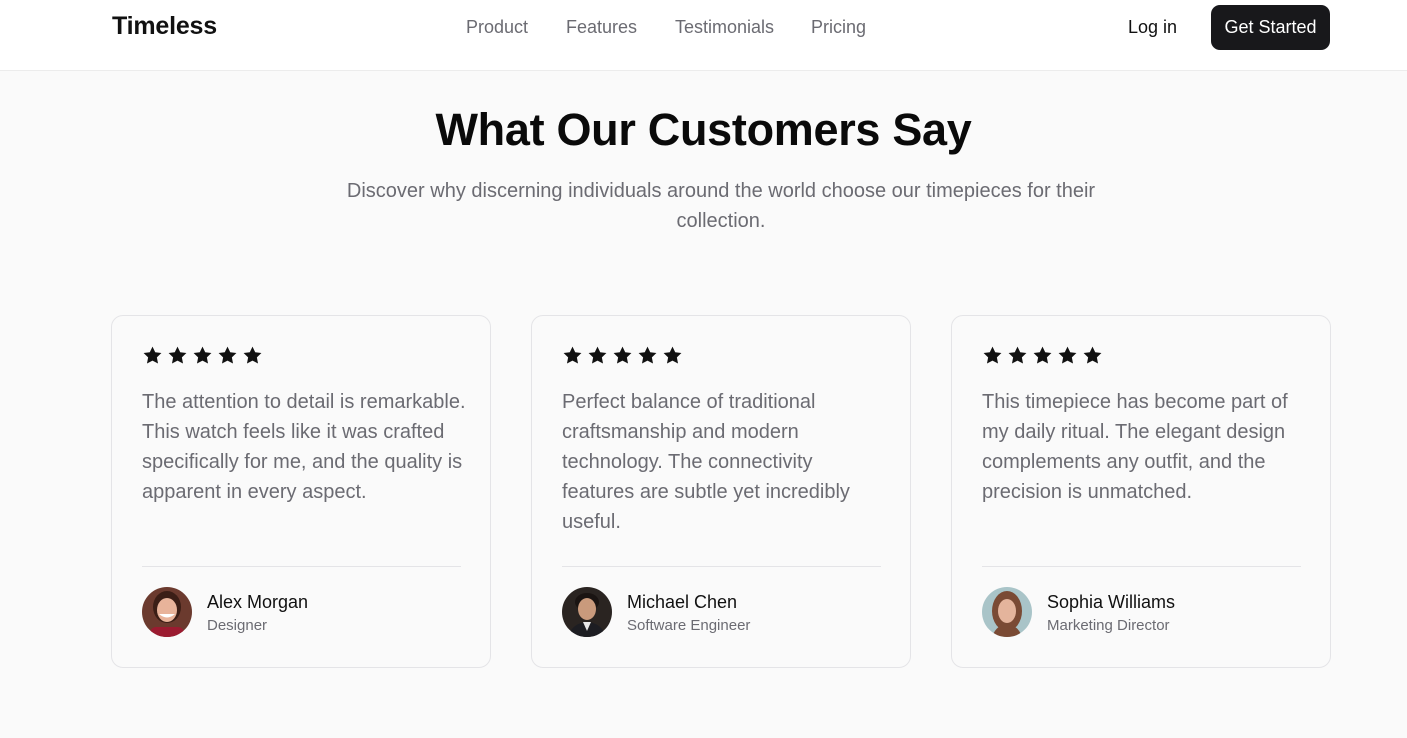 This screenshot has width=1407, height=738. I want to click on section-title: What Our Customers Say, so click(703, 129).